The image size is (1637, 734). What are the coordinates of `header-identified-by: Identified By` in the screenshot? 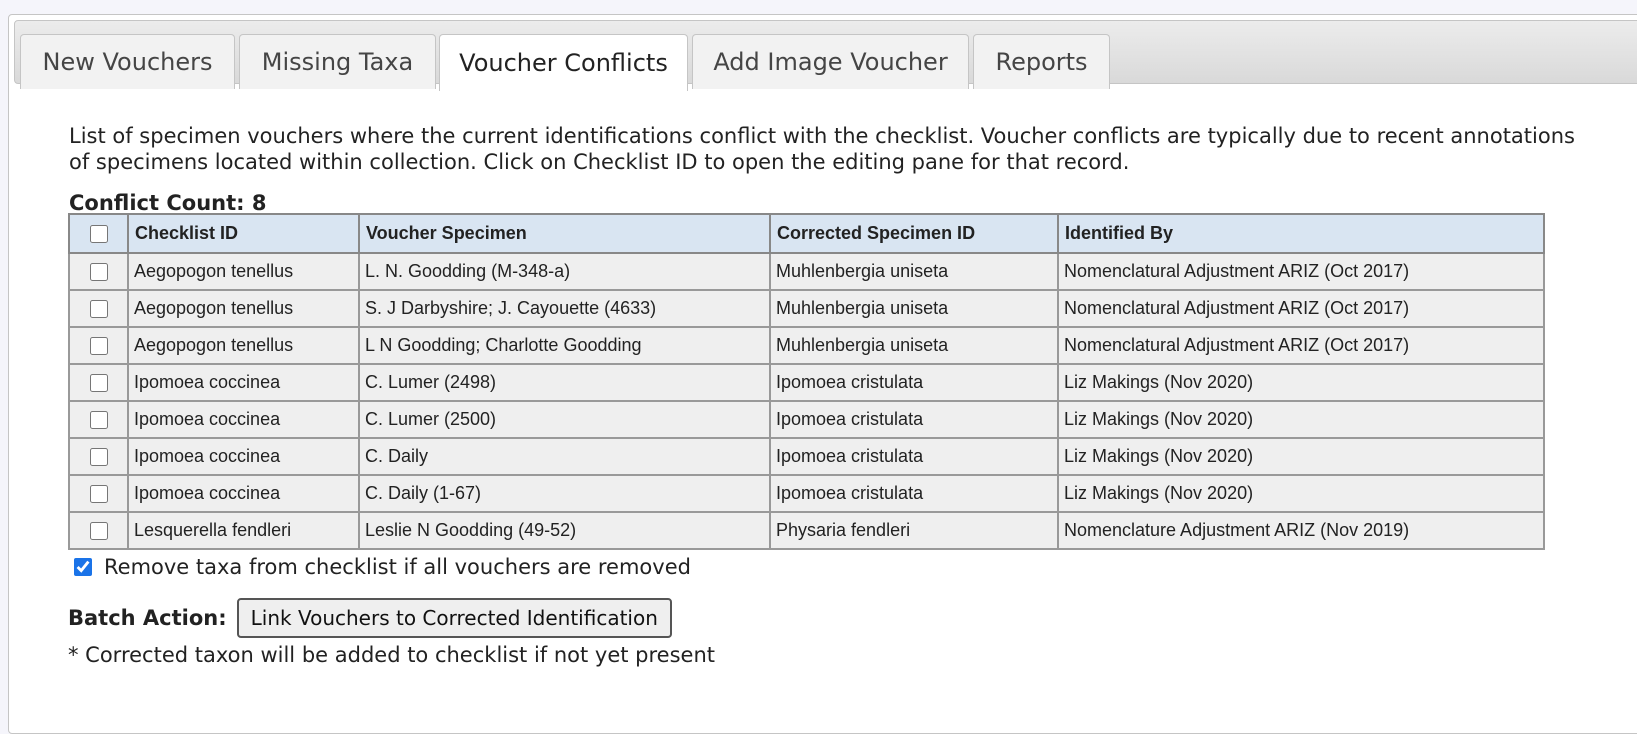 It's located at (1301, 233).